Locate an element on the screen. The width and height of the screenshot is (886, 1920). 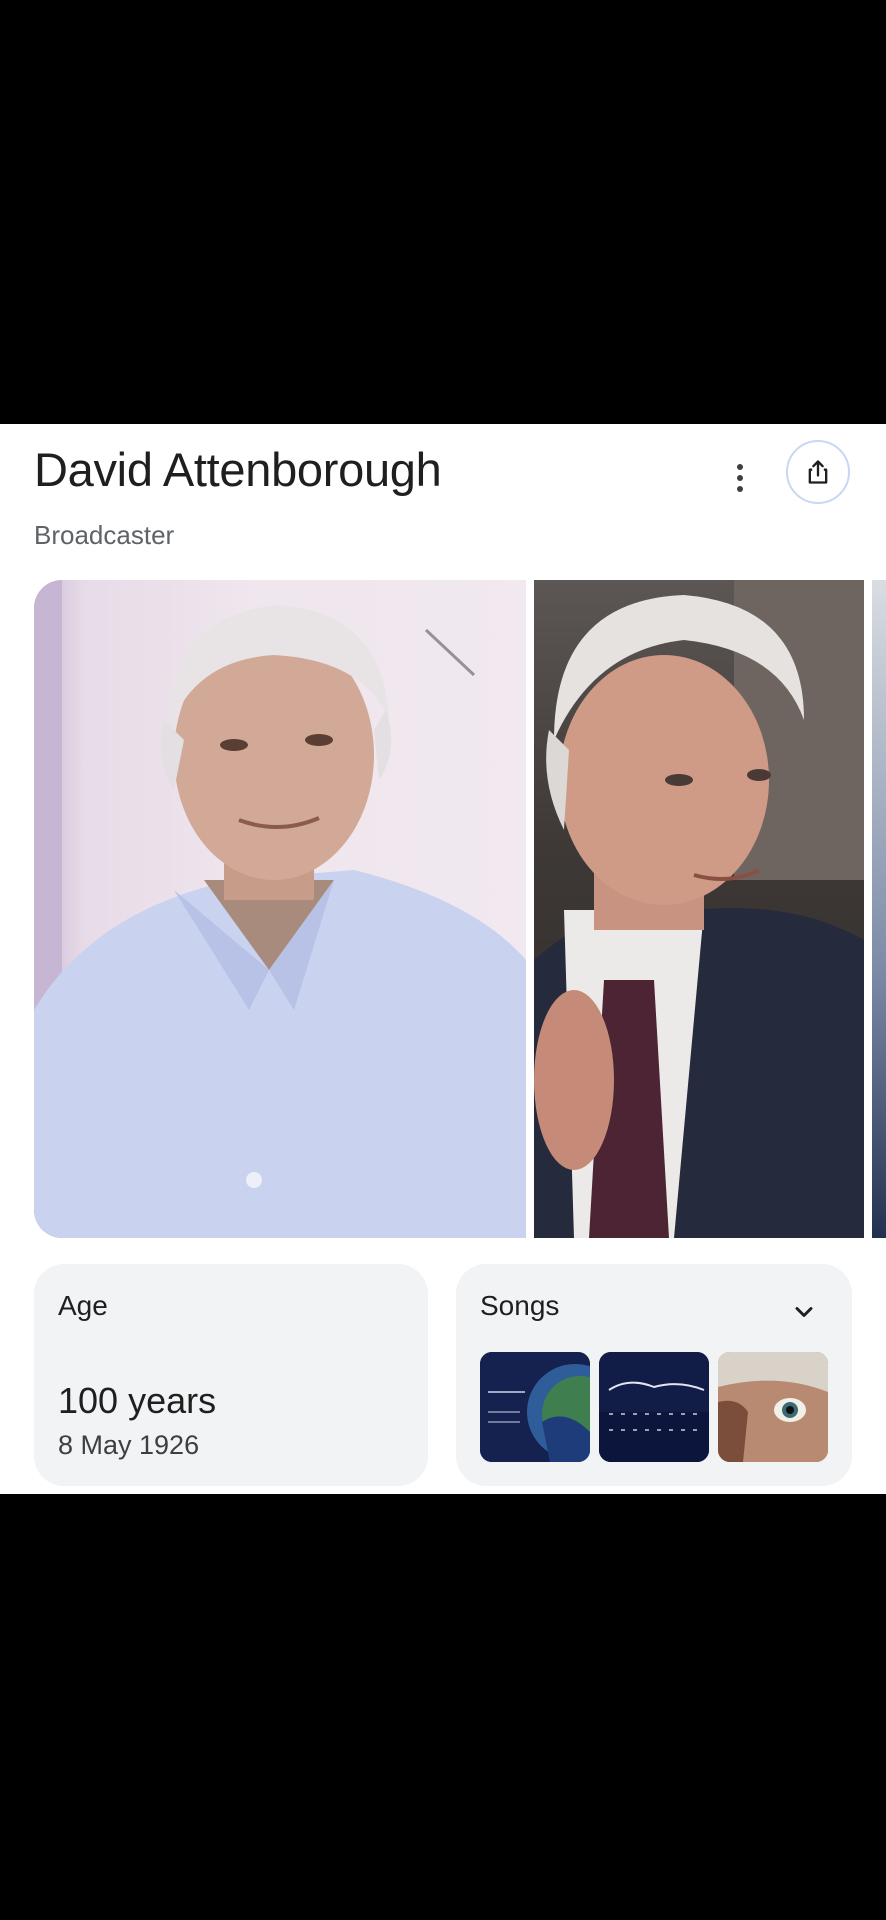
entity-subtitle: Broadcaster is located at coordinates (104, 535).